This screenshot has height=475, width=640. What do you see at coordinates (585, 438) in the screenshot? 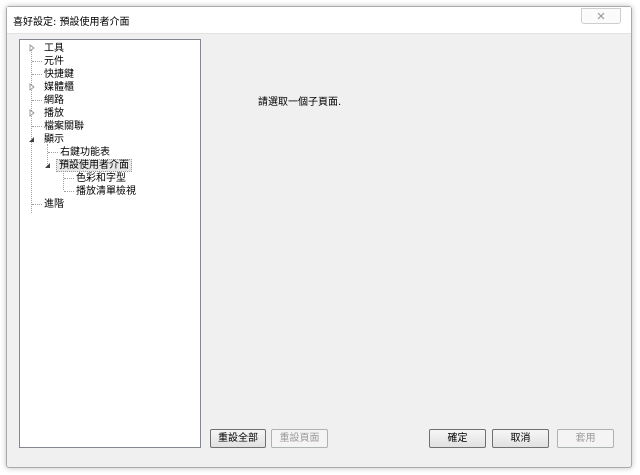
I see `apply-button: 套用` at bounding box center [585, 438].